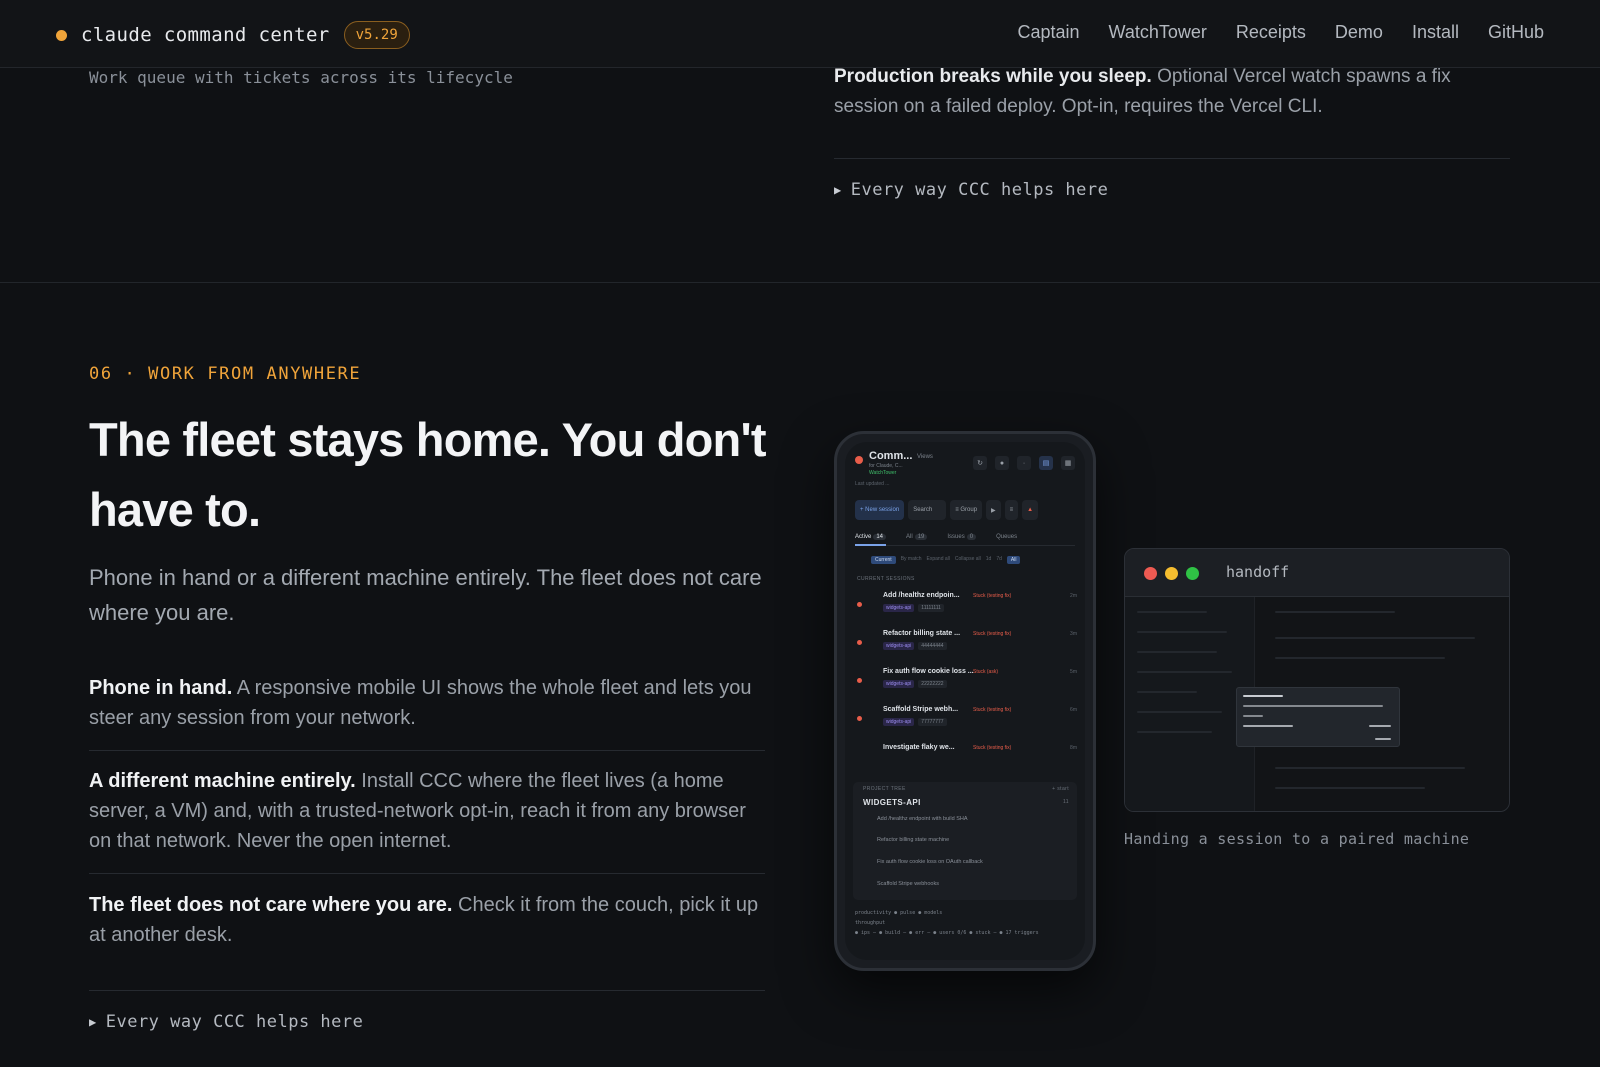  I want to click on brand: claude command center v5.29, so click(233, 35).